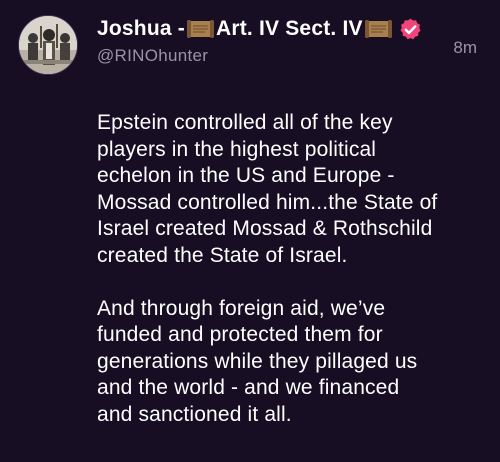 This screenshot has height=462, width=500. Describe the element at coordinates (152, 56) in the screenshot. I see `author-handle: @RINOhunter` at that location.